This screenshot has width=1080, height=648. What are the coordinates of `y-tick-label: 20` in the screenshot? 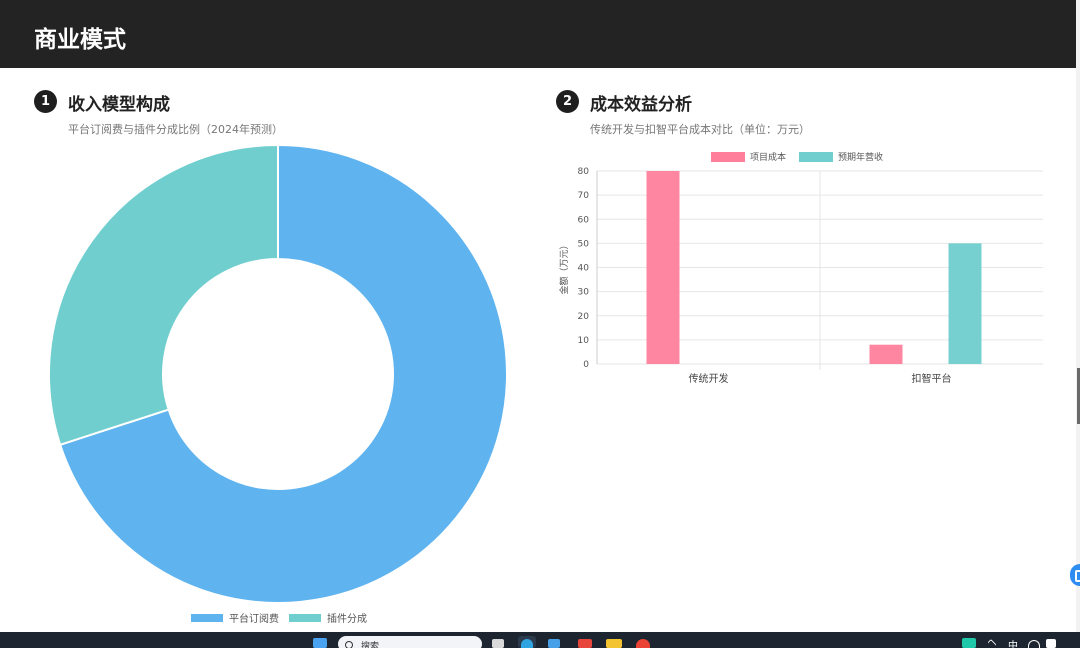 It's located at (584, 317).